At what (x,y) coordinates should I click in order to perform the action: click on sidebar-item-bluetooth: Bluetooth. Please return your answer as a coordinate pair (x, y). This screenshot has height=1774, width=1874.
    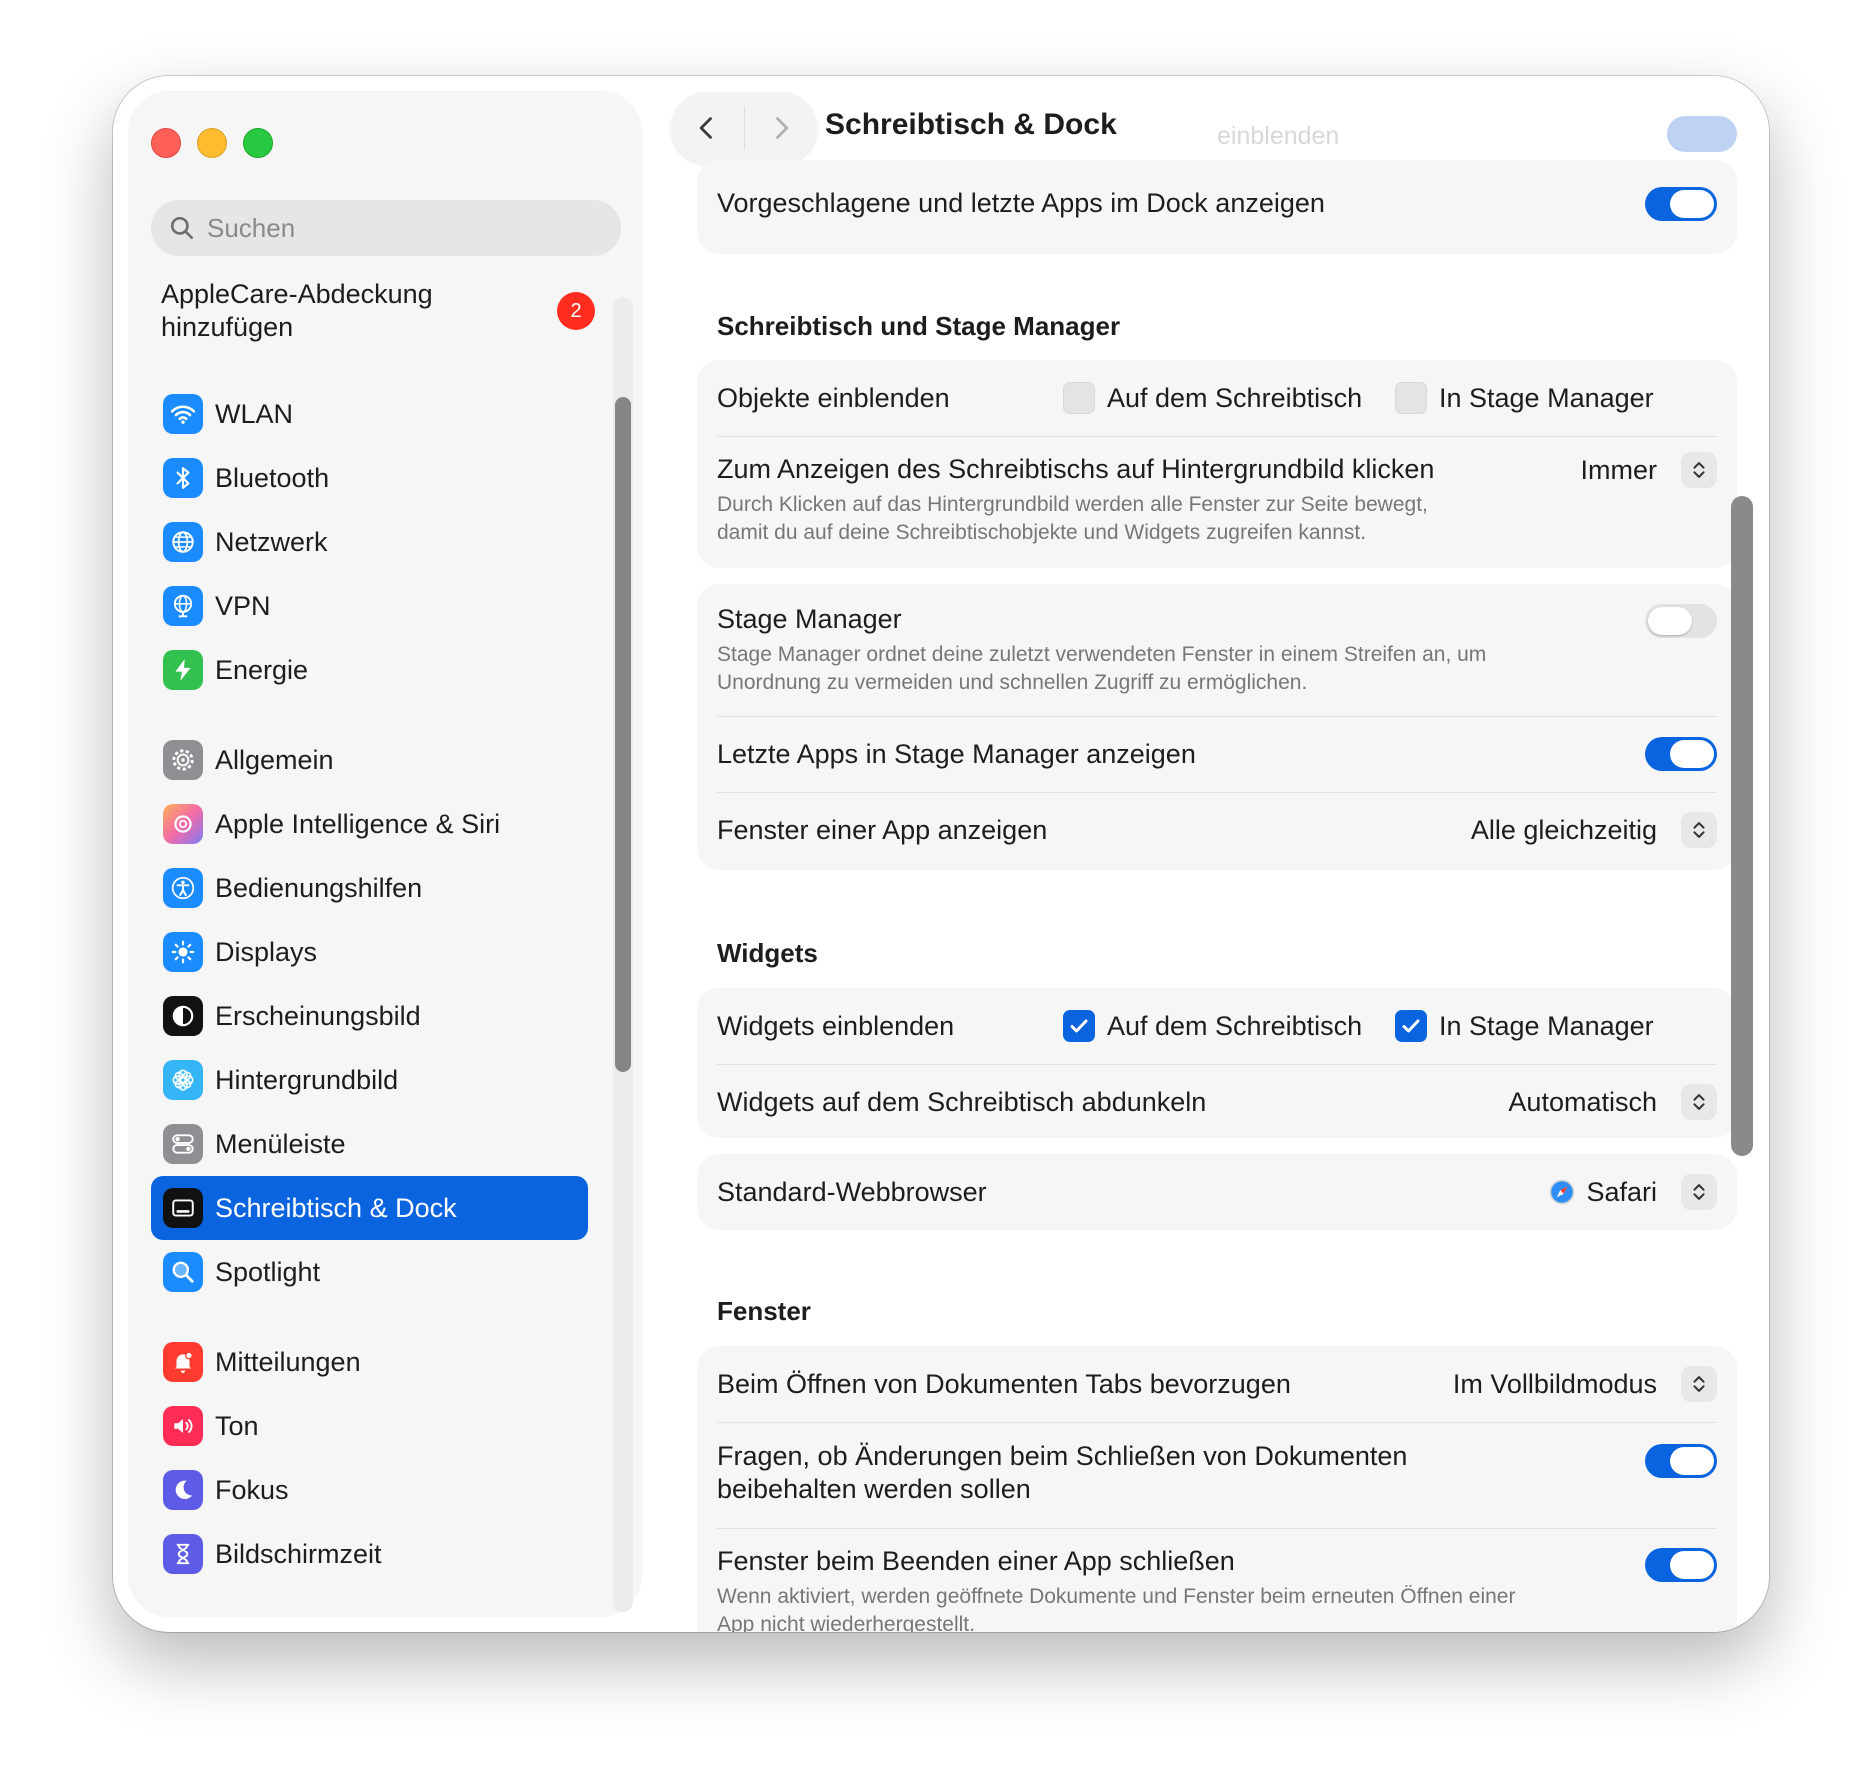
    Looking at the image, I should click on (369, 478).